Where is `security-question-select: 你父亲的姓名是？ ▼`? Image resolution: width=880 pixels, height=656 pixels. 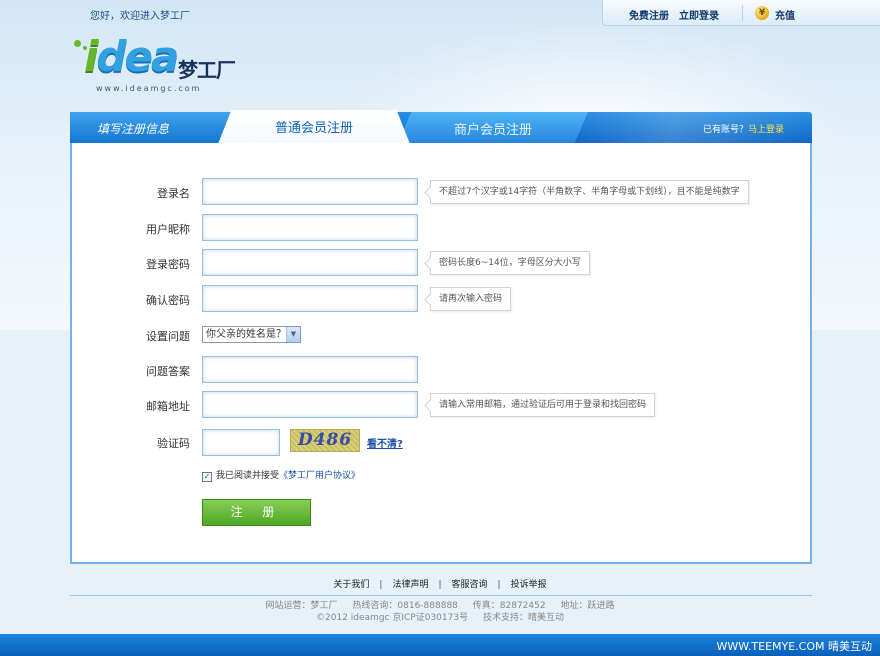 security-question-select: 你父亲的姓名是？ ▼ is located at coordinates (251, 334).